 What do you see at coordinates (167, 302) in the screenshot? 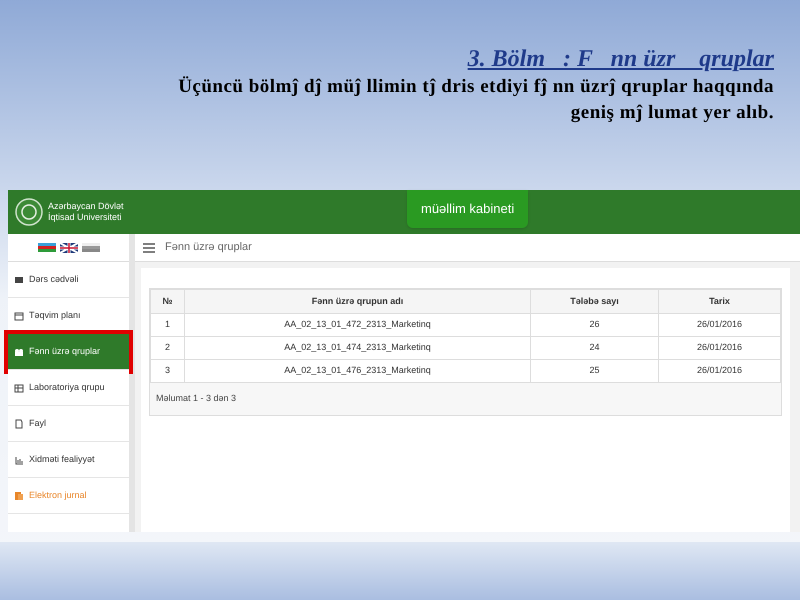
I see `column-header: №` at bounding box center [167, 302].